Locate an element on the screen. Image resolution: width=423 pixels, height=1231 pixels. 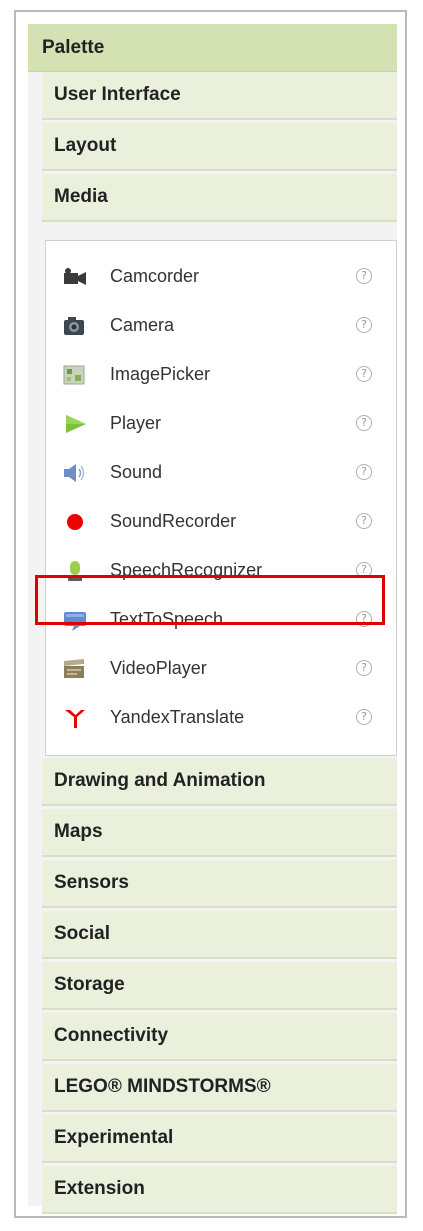
camcorder-icon is located at coordinates (75, 277).